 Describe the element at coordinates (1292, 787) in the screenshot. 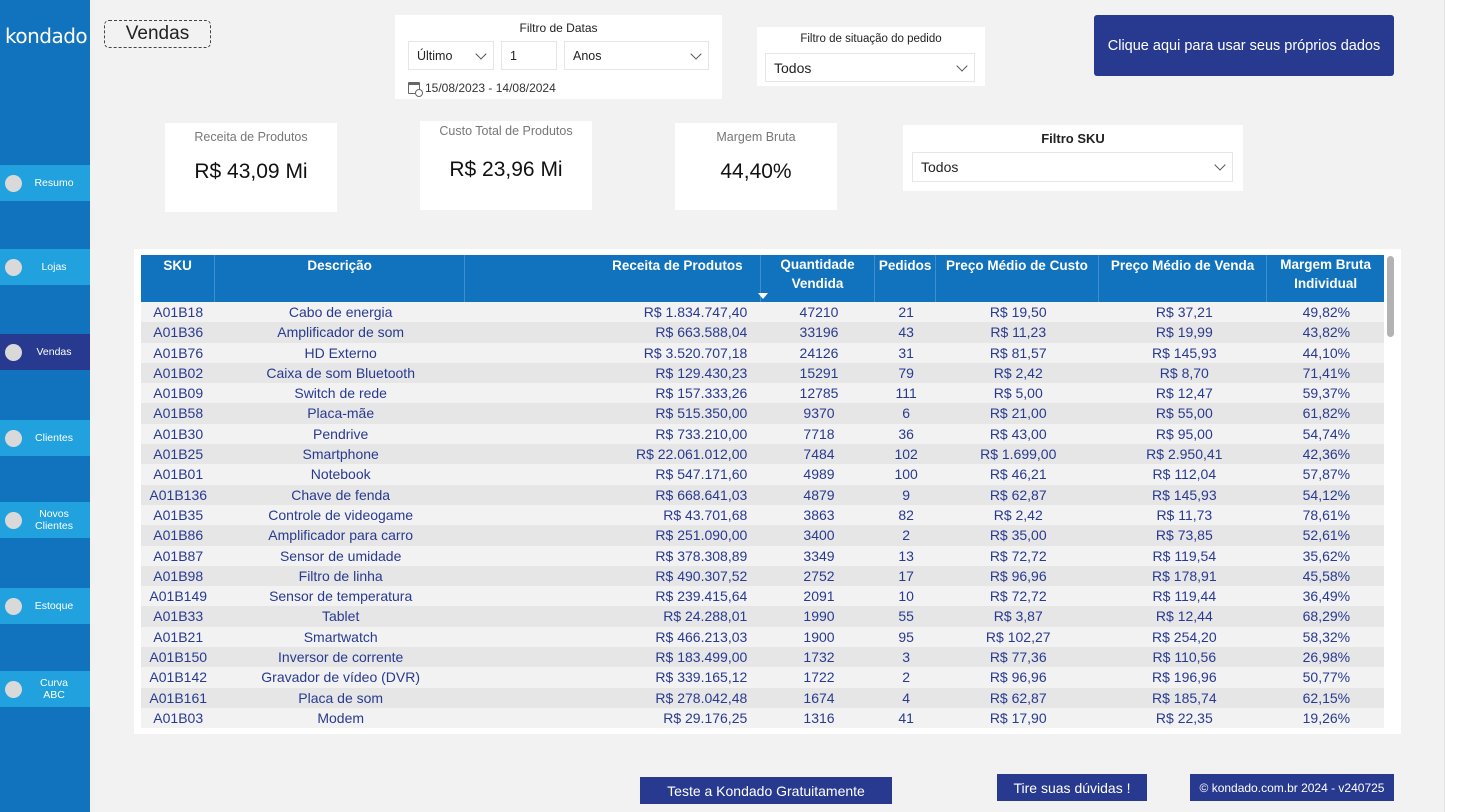

I see `copyright-link: © kondado.com.br 2024 - v240725` at that location.